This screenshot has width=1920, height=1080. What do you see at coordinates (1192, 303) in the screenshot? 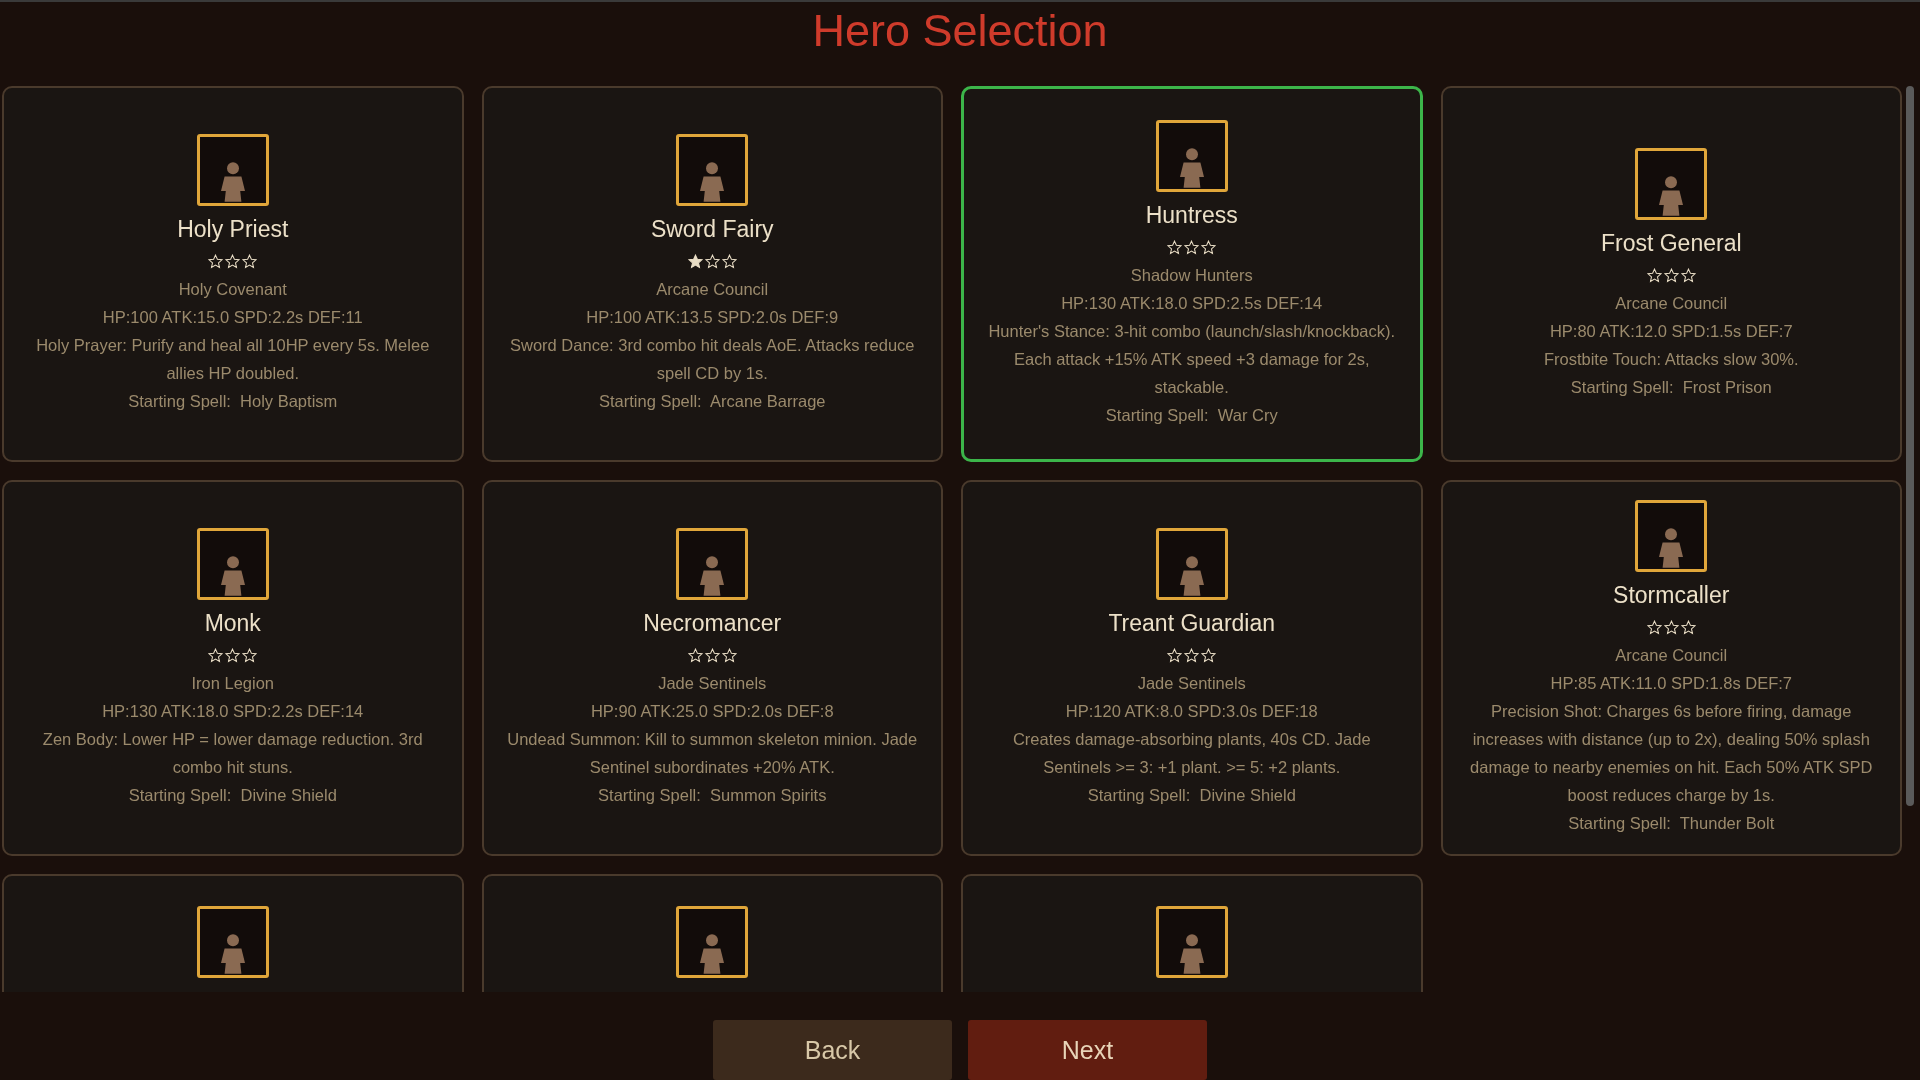
I see `stats-text: HP:130 ATK:18.0 SPD:2.5s DEF:14` at bounding box center [1192, 303].